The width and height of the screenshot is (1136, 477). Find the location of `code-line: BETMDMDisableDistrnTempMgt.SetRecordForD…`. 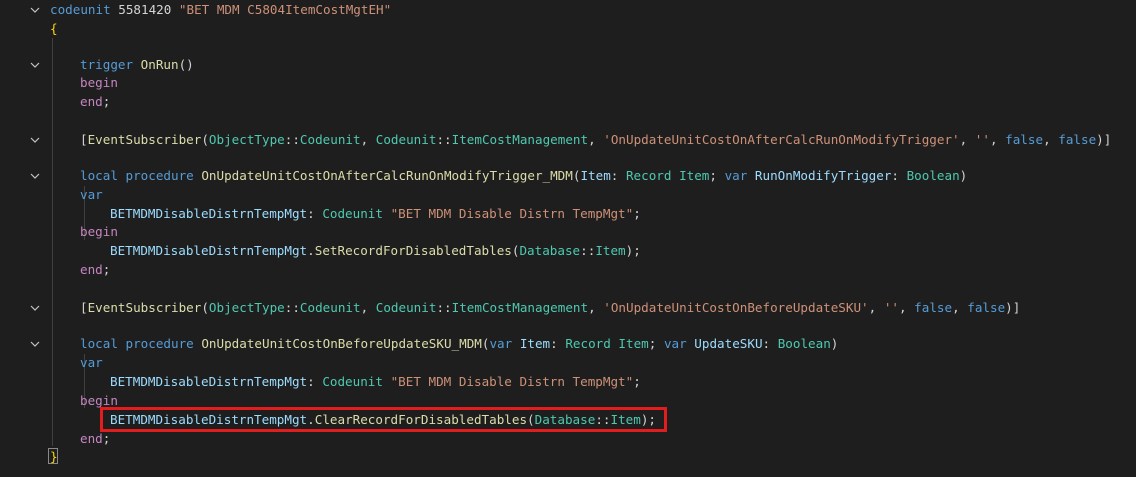

code-line: BETMDMDisableDistrnTempMgt.SetRecordForD… is located at coordinates (375, 251).